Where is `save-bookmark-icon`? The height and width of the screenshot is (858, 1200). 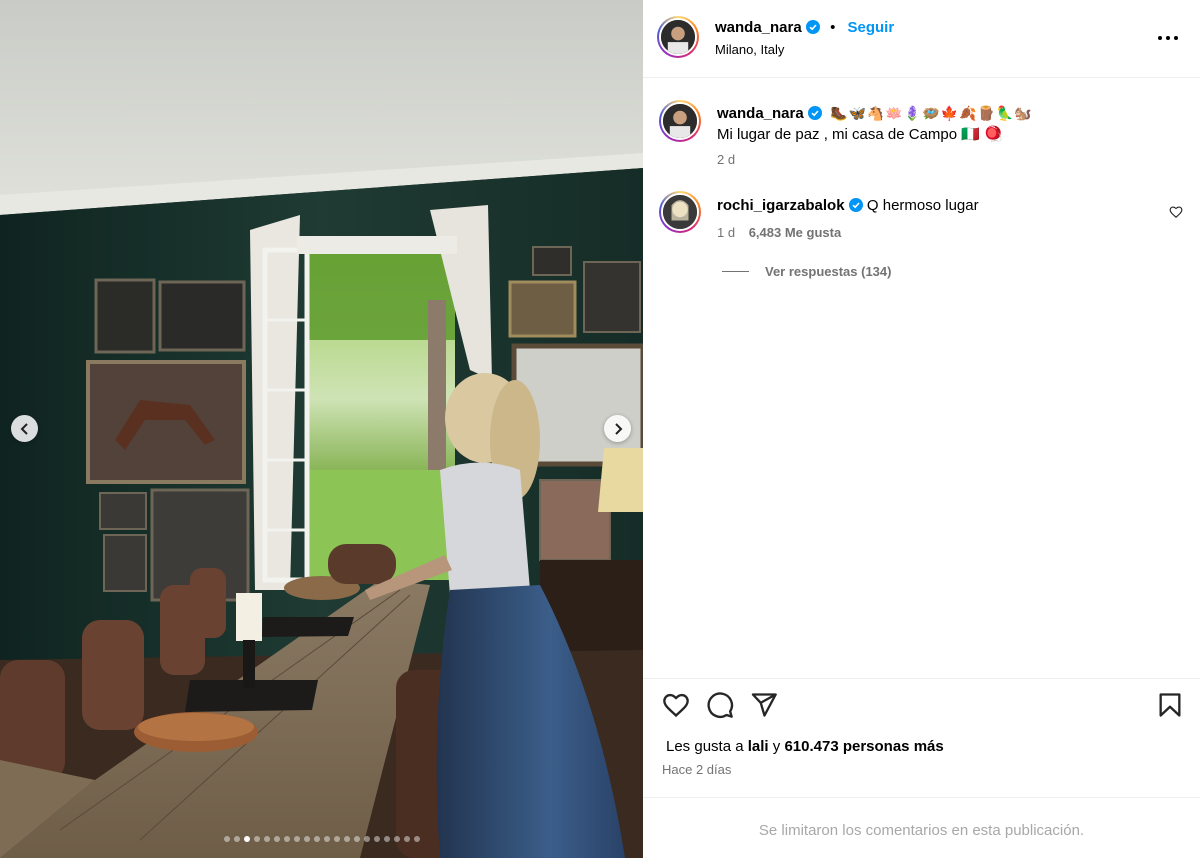
save-bookmark-icon is located at coordinates (1170, 705).